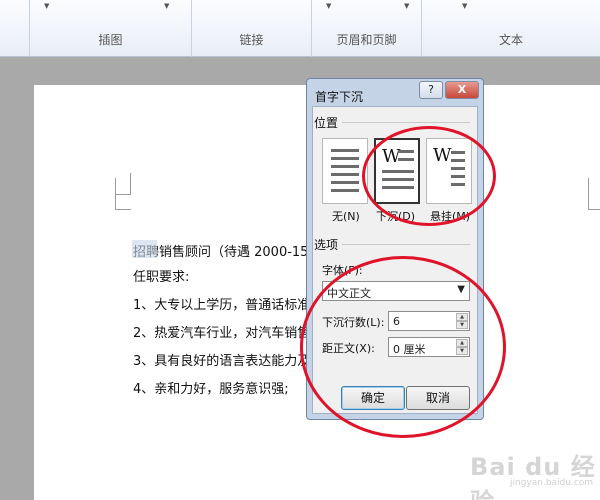 Image resolution: width=600 pixels, height=500 pixels. I want to click on ribbon-group-links: 链接, so click(252, 28).